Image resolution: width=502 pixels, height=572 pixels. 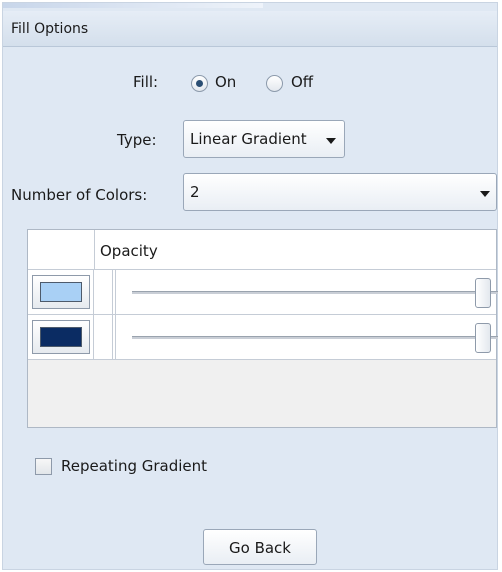 I want to click on fill-off-label: Off, so click(x=302, y=82).